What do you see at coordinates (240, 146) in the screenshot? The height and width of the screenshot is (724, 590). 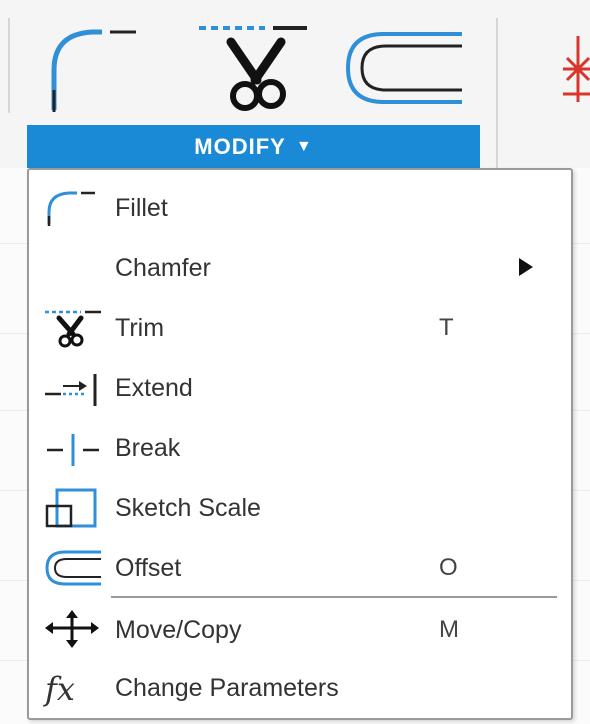 I see `modify-label: MODIFY` at bounding box center [240, 146].